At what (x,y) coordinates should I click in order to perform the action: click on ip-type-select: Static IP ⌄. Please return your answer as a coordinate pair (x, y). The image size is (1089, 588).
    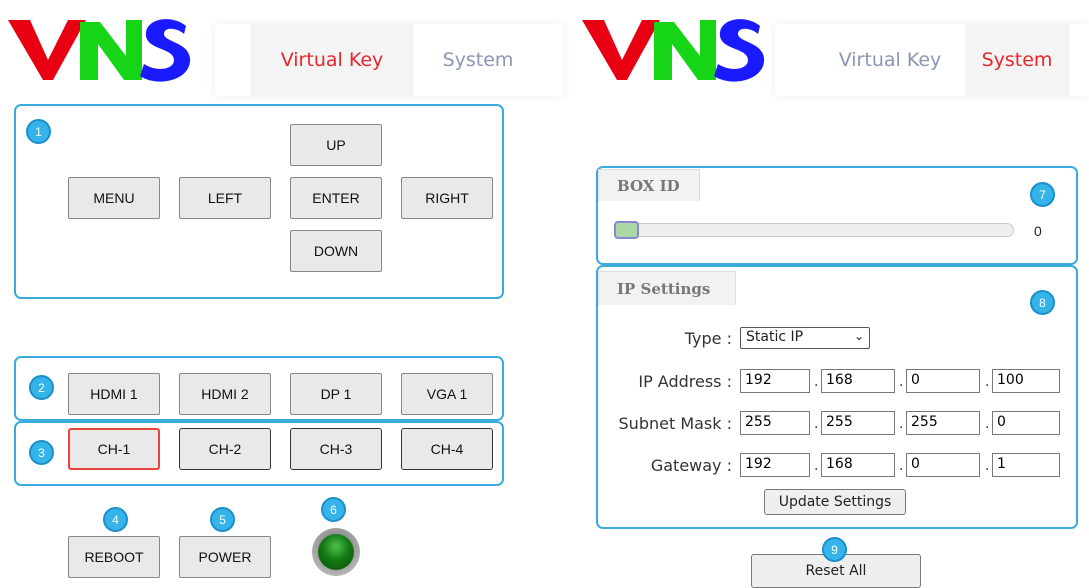
    Looking at the image, I should click on (805, 338).